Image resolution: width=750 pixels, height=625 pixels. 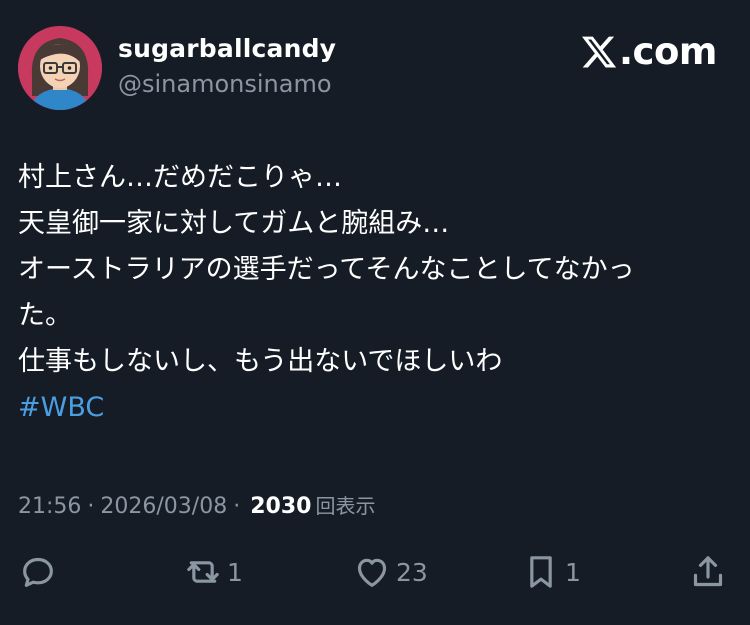 I want to click on avatar, so click(x=60, y=68).